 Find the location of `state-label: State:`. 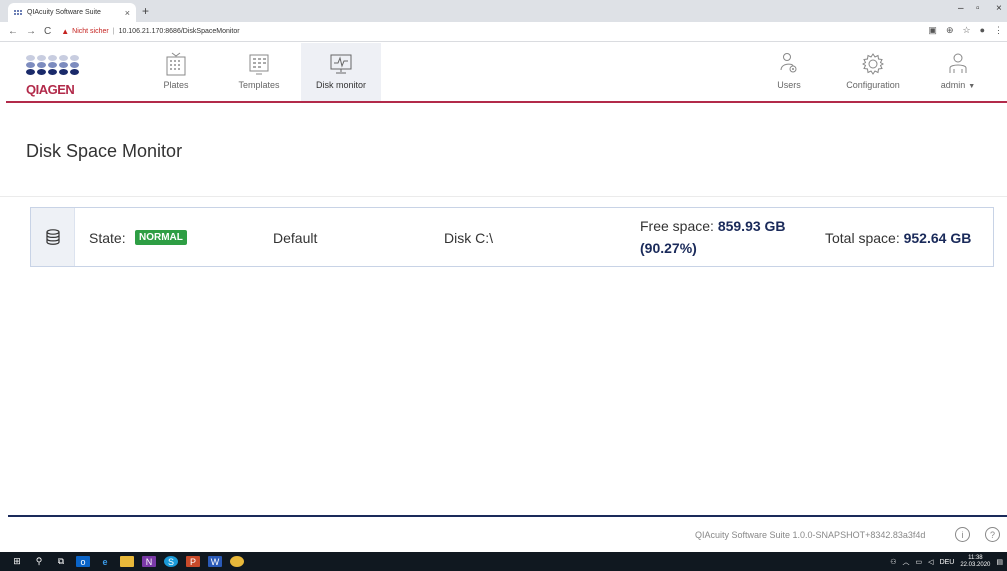

state-label: State: is located at coordinates (107, 238).